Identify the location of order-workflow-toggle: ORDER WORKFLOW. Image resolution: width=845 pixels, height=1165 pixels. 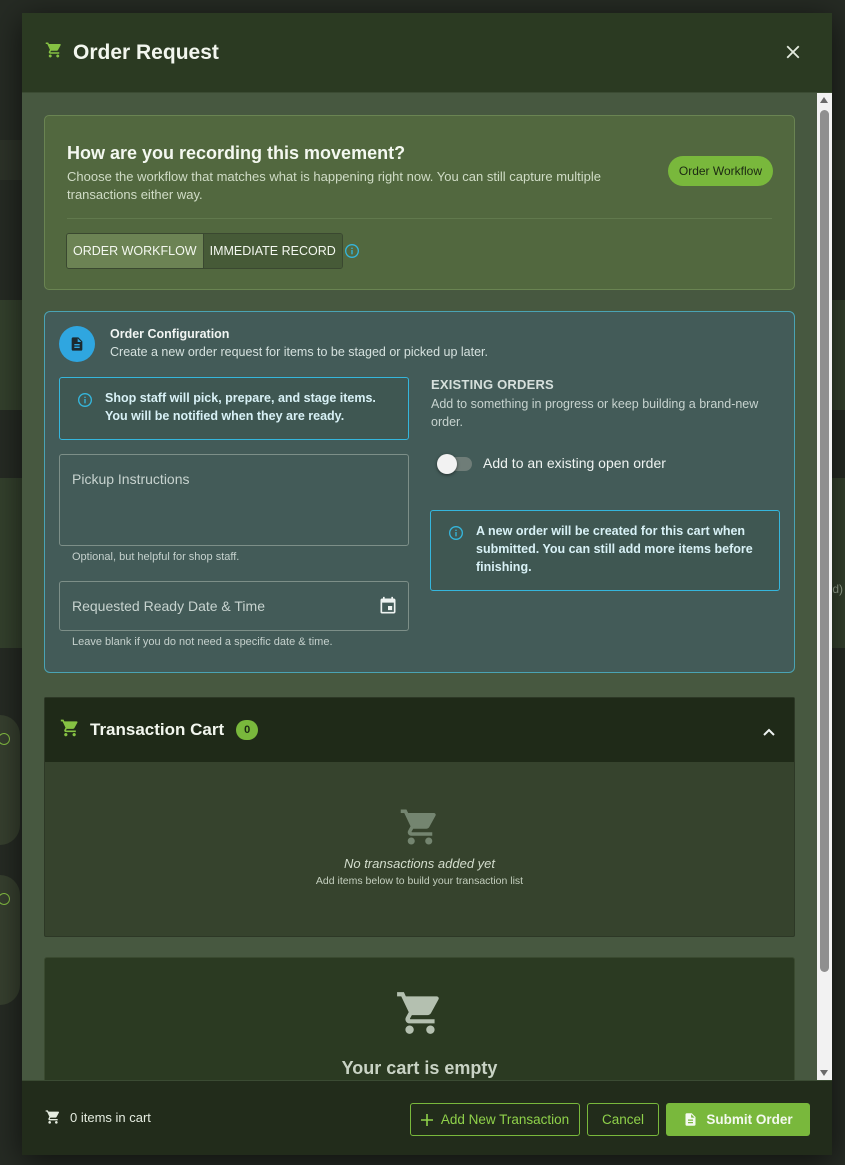
(135, 251).